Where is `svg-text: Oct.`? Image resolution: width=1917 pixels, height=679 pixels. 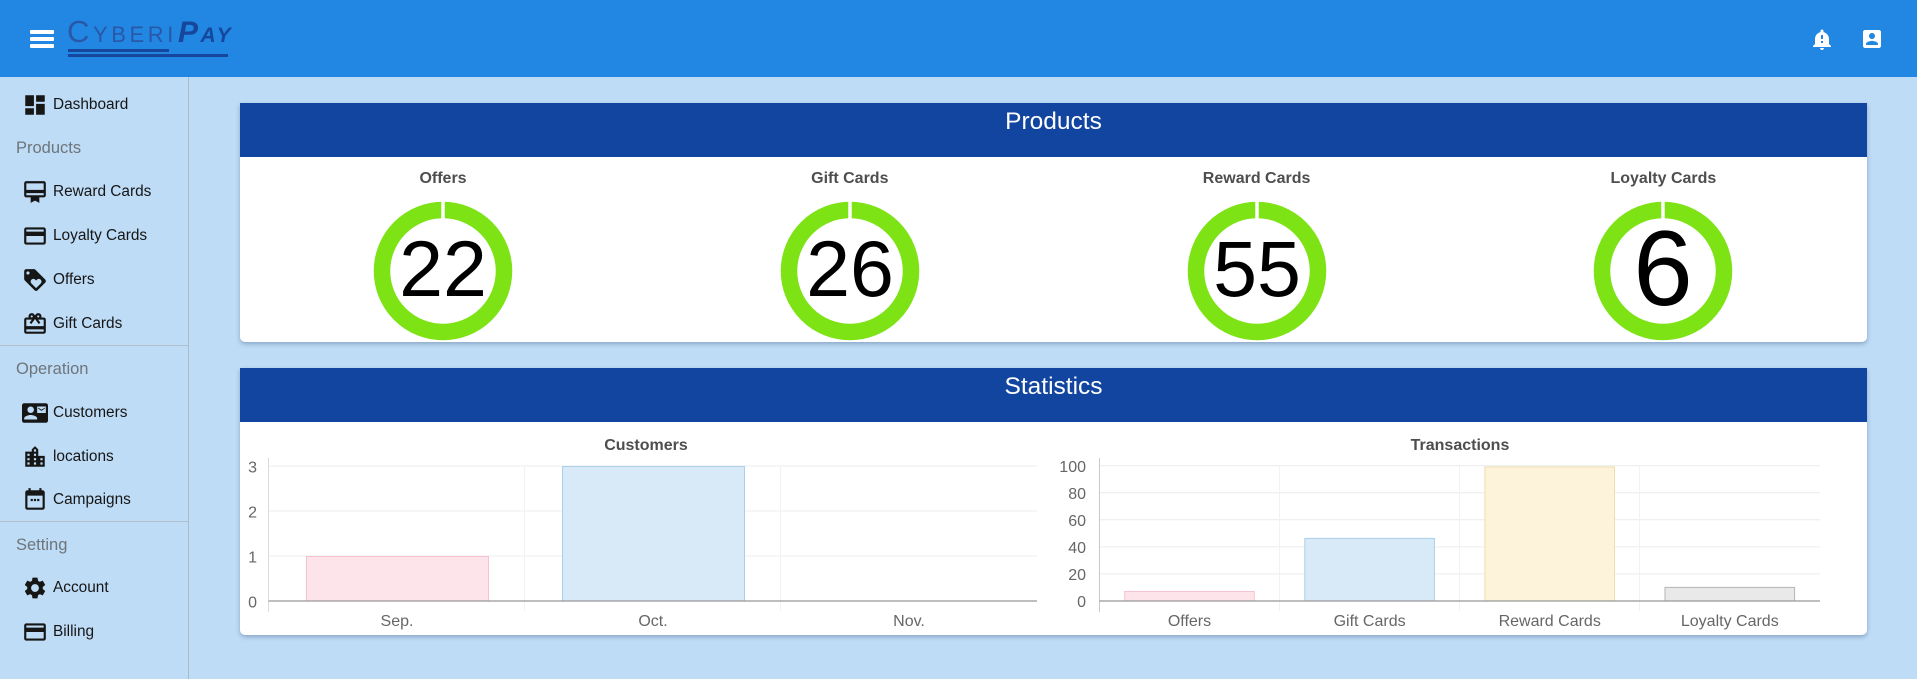
svg-text: Oct. is located at coordinates (652, 621).